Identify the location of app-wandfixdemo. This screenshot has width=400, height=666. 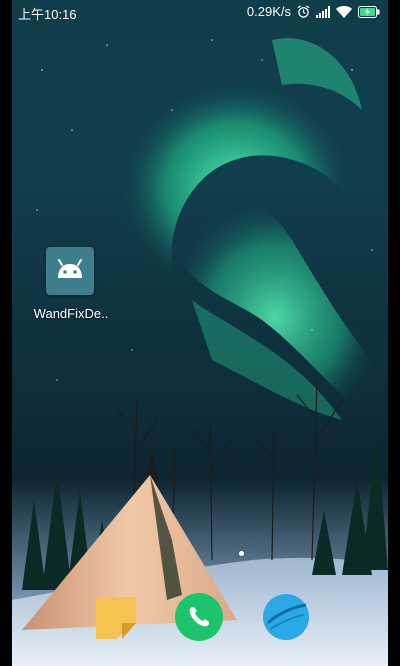
(70, 271).